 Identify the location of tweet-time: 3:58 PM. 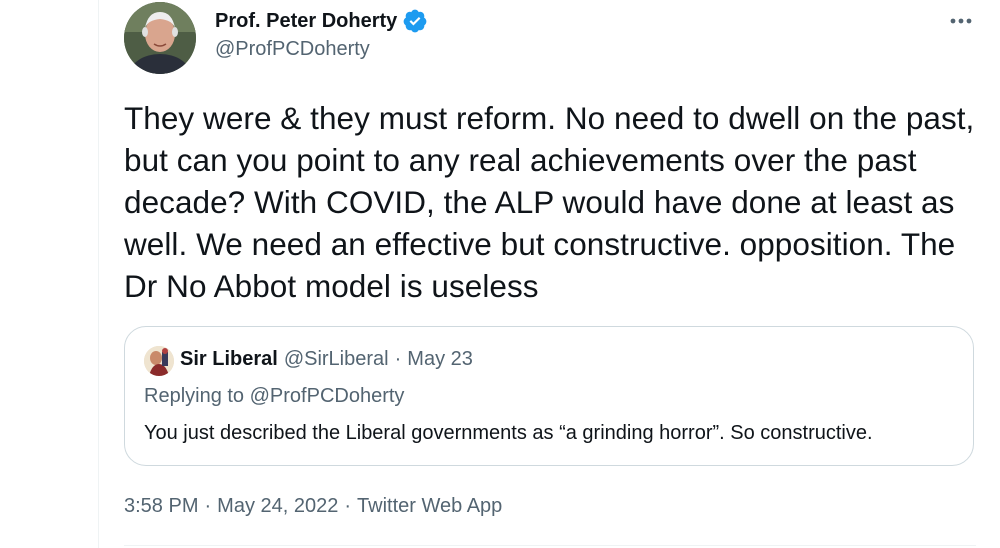
(161, 506).